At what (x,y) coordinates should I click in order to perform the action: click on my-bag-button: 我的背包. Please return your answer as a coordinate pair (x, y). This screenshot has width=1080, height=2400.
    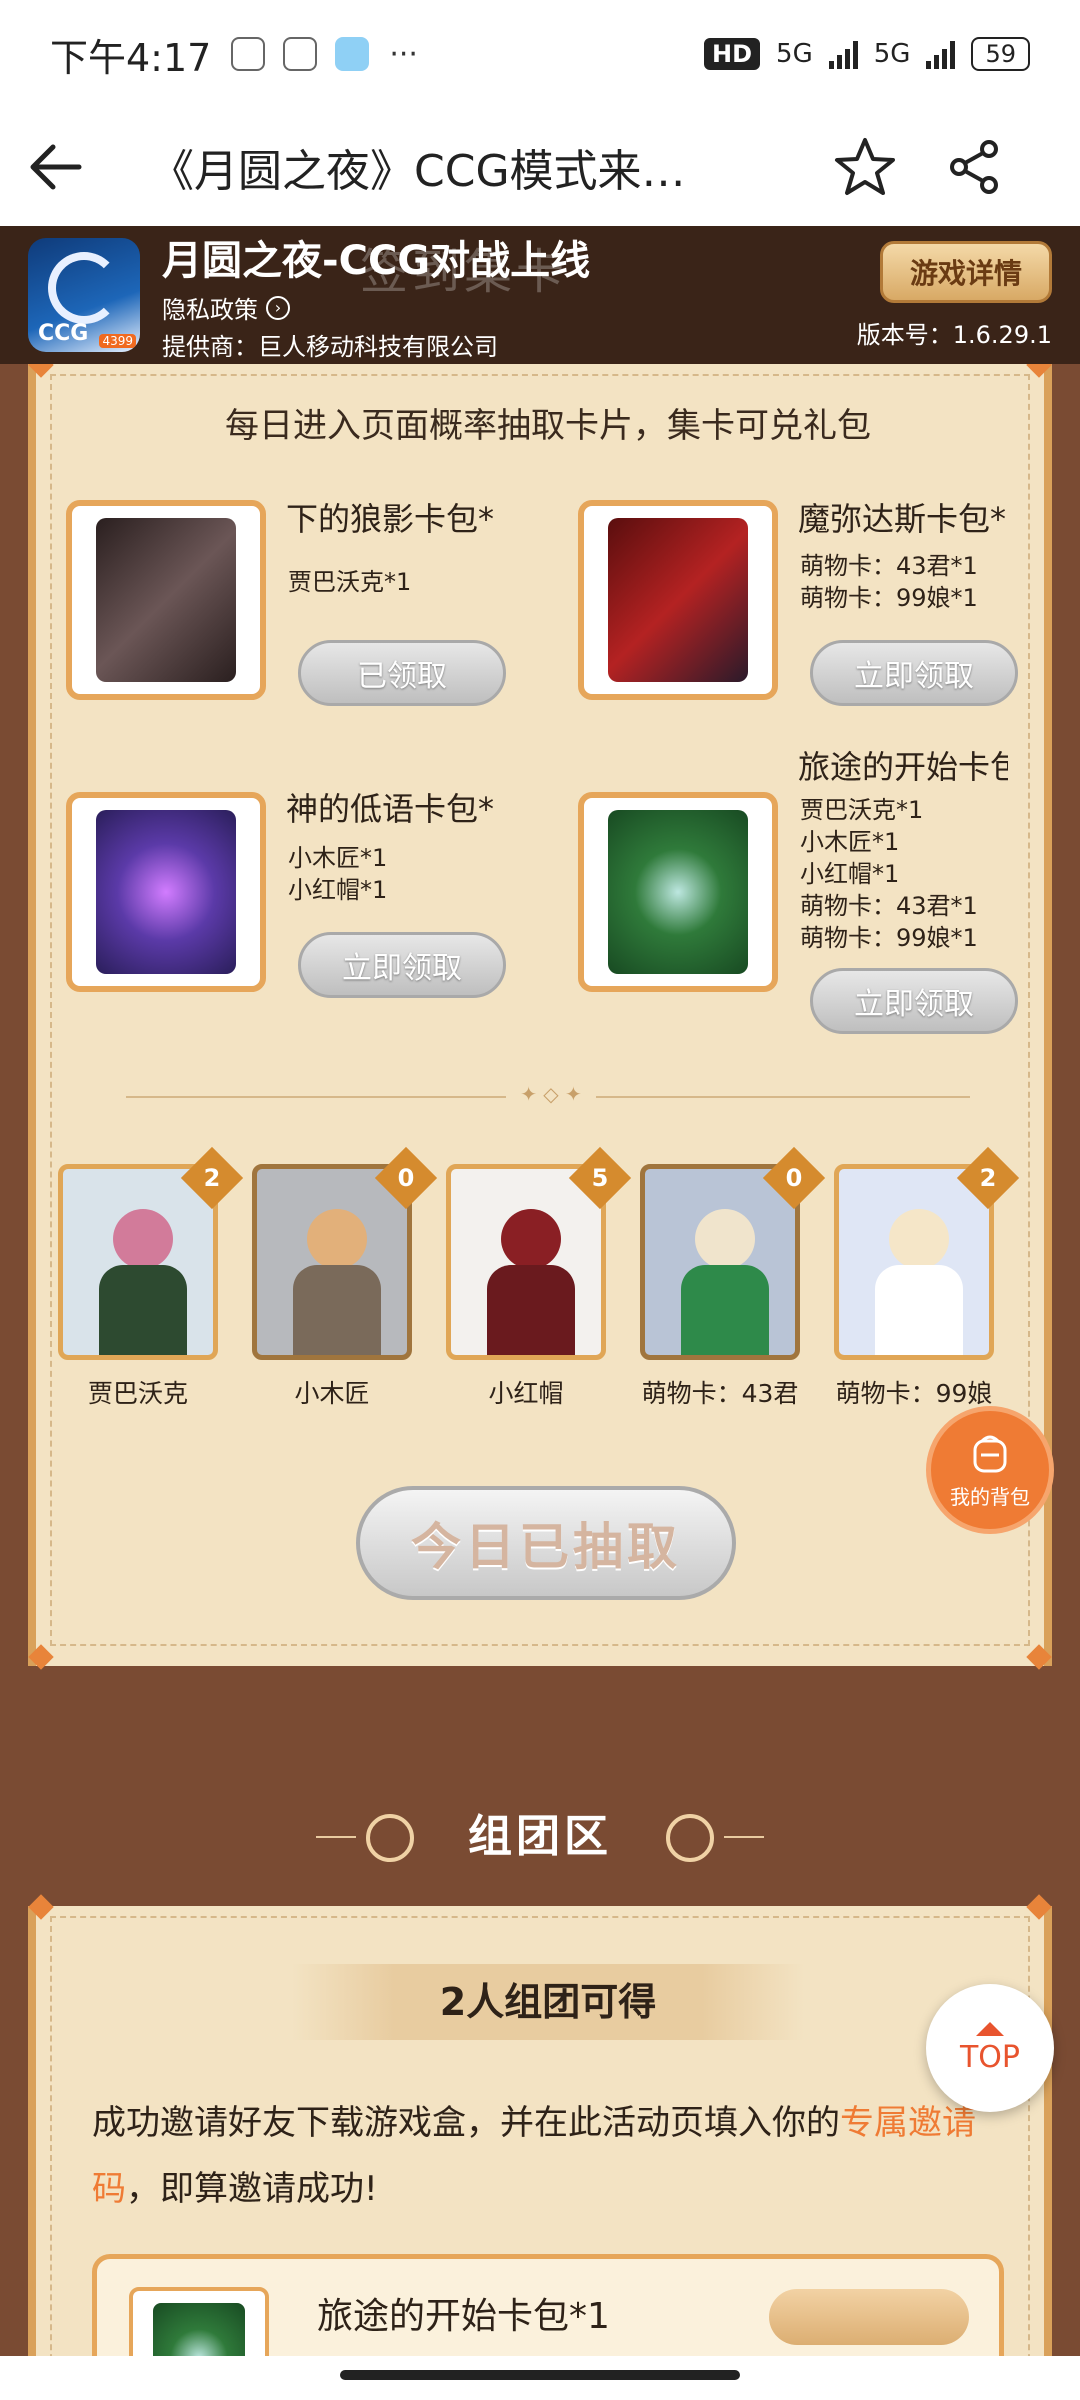
    Looking at the image, I should click on (990, 1470).